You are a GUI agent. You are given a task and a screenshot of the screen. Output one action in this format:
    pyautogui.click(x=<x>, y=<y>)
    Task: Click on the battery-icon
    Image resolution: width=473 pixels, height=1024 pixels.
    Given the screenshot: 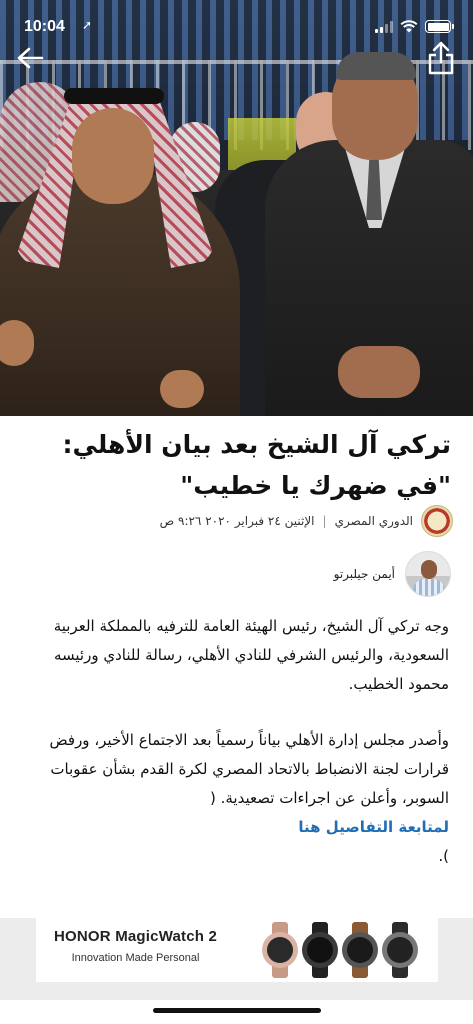 What is the action you would take?
    pyautogui.click(x=439, y=26)
    